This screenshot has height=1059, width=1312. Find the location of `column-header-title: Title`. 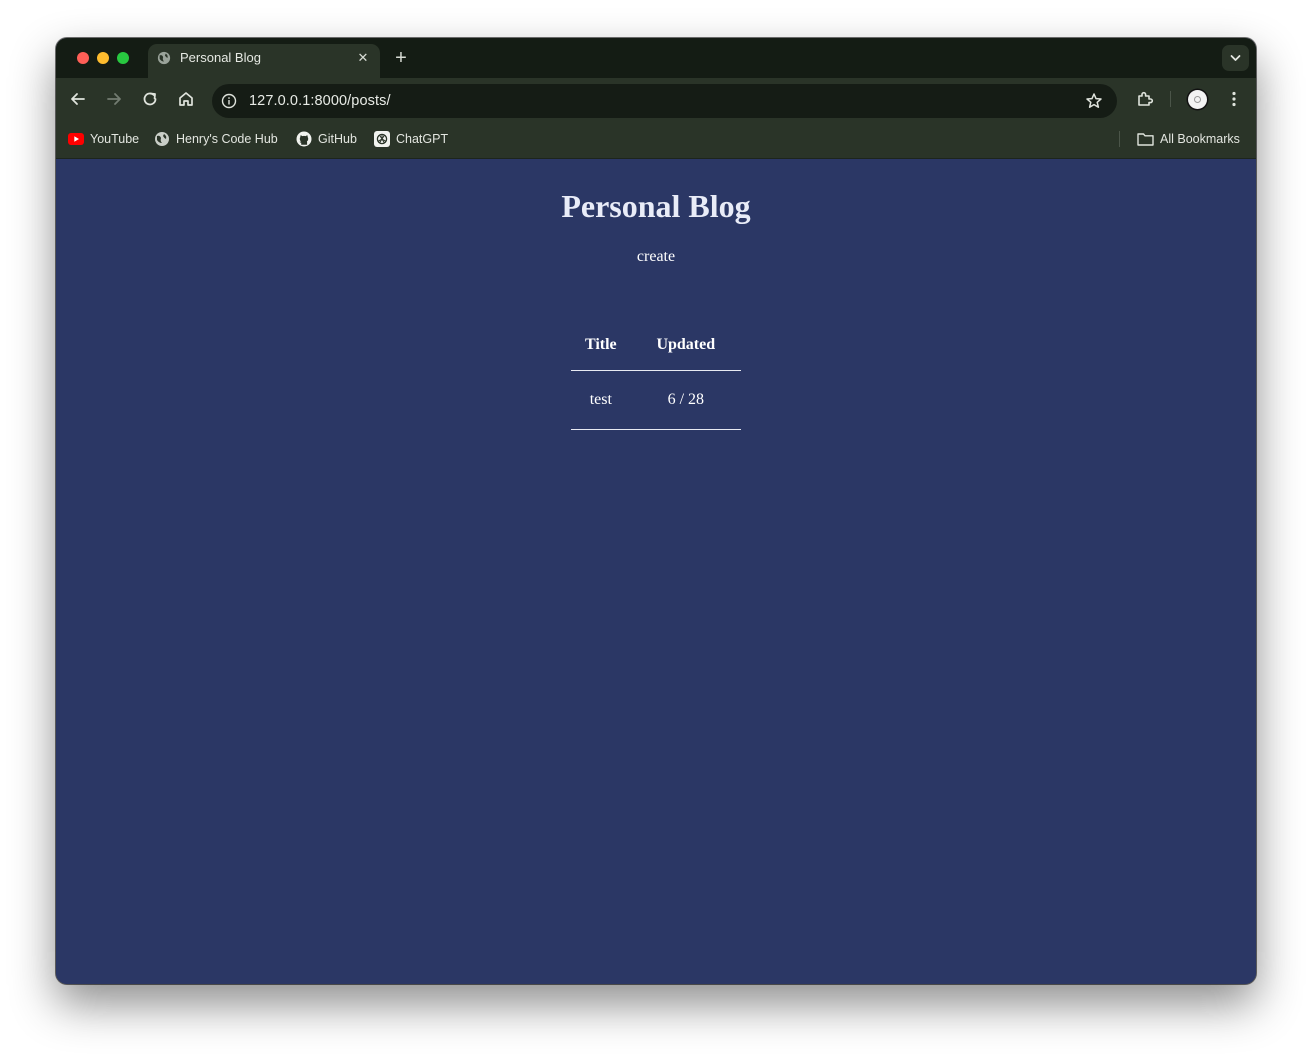

column-header-title: Title is located at coordinates (601, 345).